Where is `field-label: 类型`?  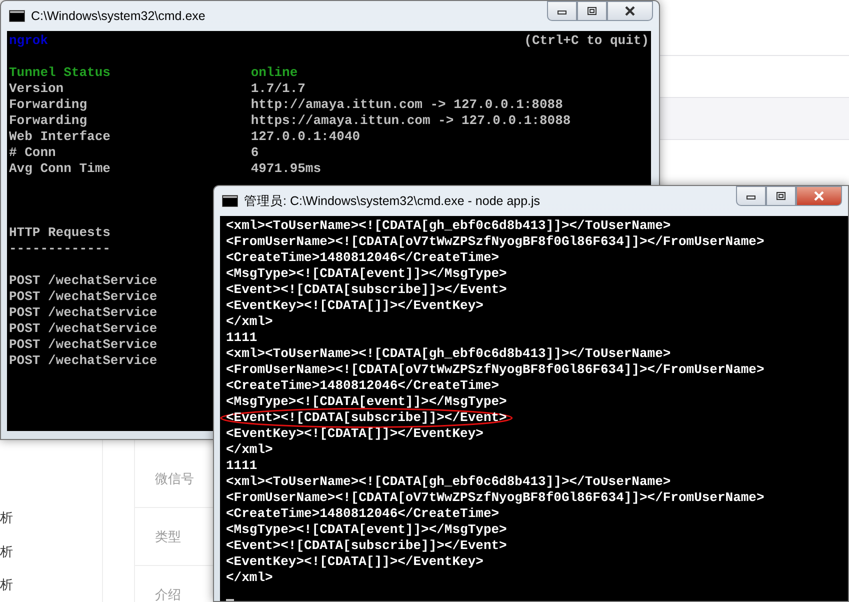 field-label: 类型 is located at coordinates (168, 537).